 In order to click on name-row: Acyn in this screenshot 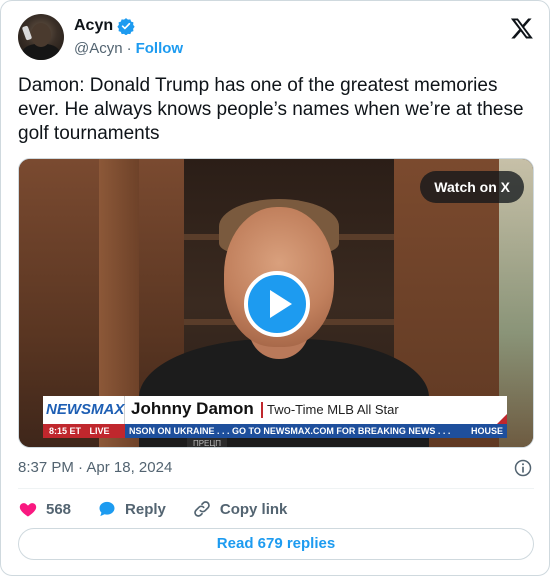, I will do `click(104, 26)`.